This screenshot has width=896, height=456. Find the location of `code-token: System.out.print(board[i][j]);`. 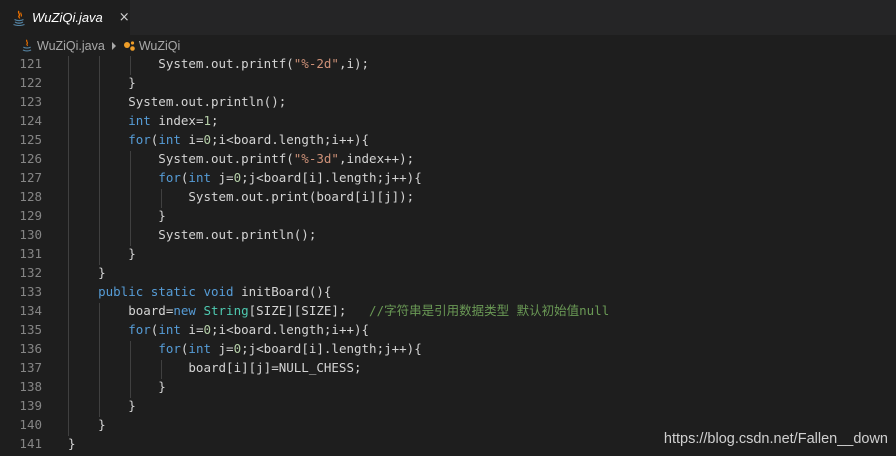

code-token: System.out.print(board[i][j]); is located at coordinates (241, 196).